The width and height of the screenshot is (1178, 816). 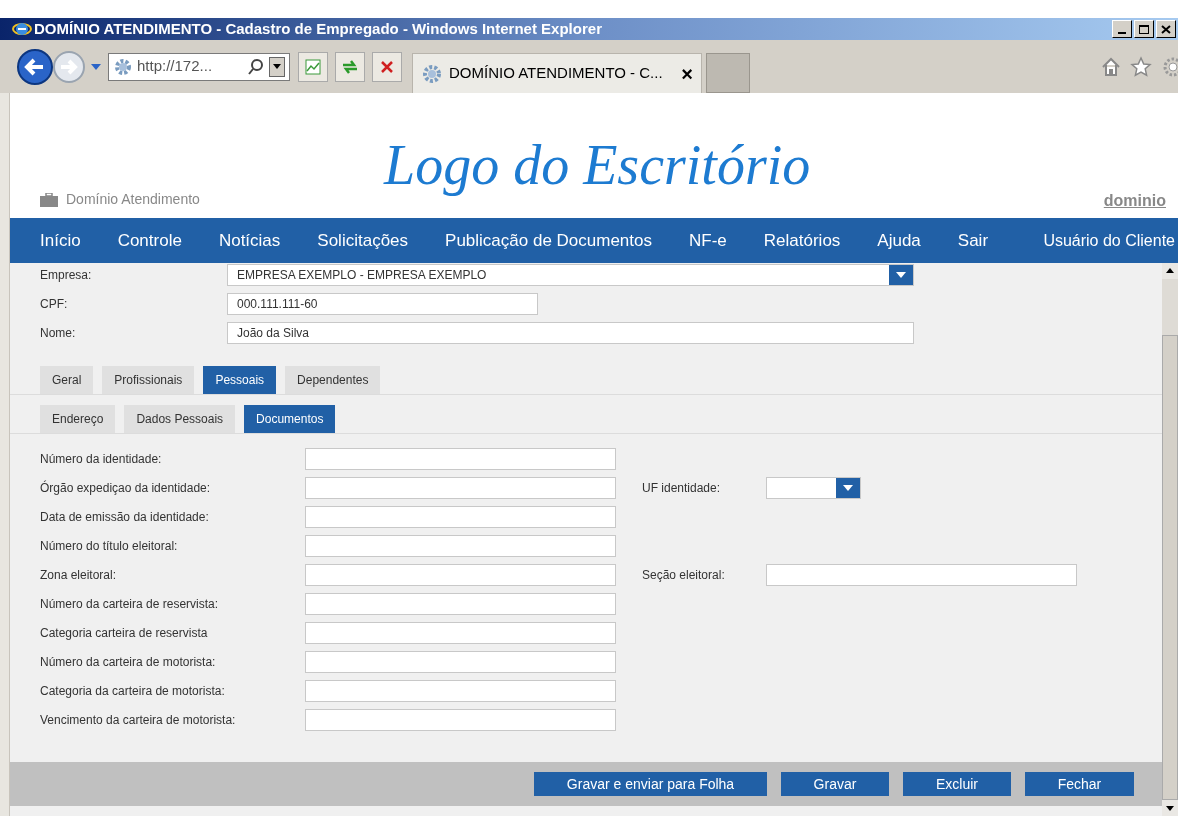 What do you see at coordinates (256, 66) in the screenshot?
I see `search-icon` at bounding box center [256, 66].